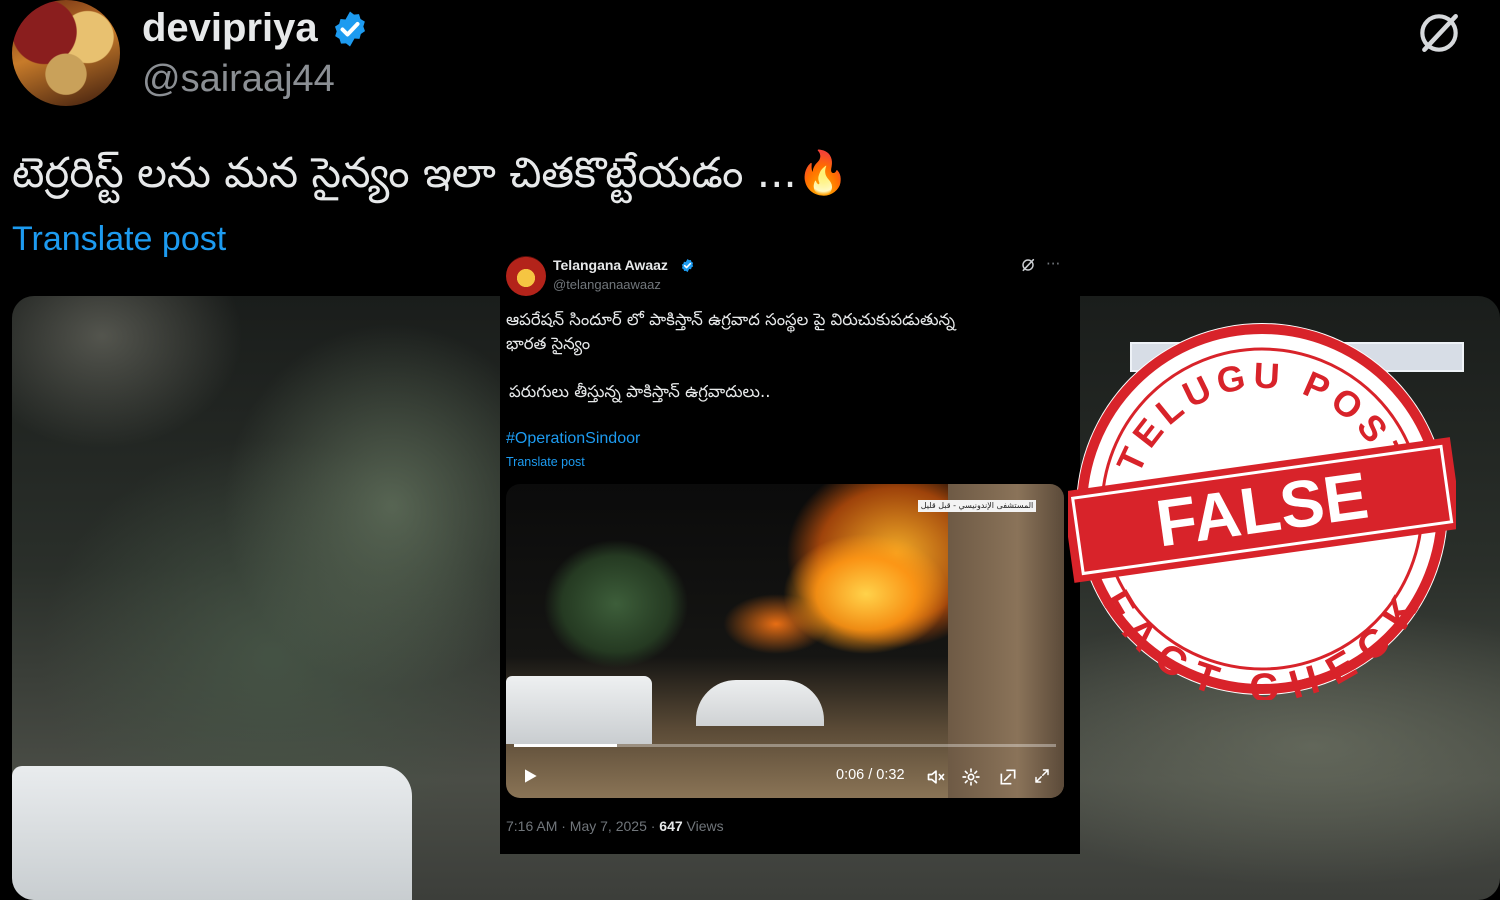 Image resolution: width=1500 pixels, height=900 pixels. What do you see at coordinates (526, 276) in the screenshot?
I see `inner-avatar` at bounding box center [526, 276].